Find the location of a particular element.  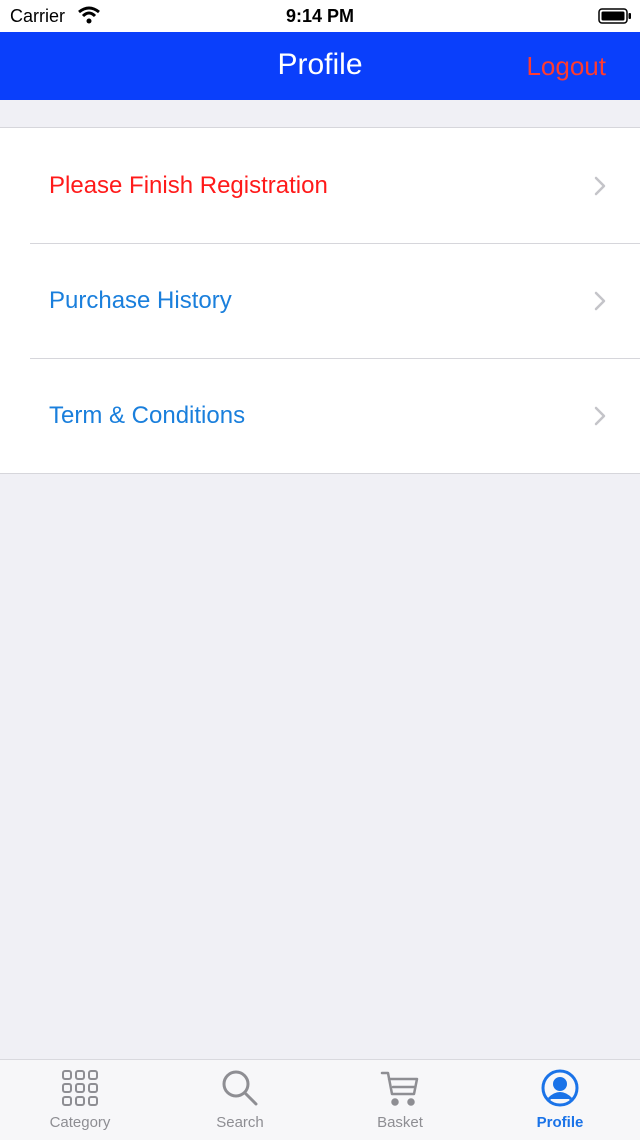

menu-item-terms-conditions: Term & Conditions is located at coordinates (320, 415).